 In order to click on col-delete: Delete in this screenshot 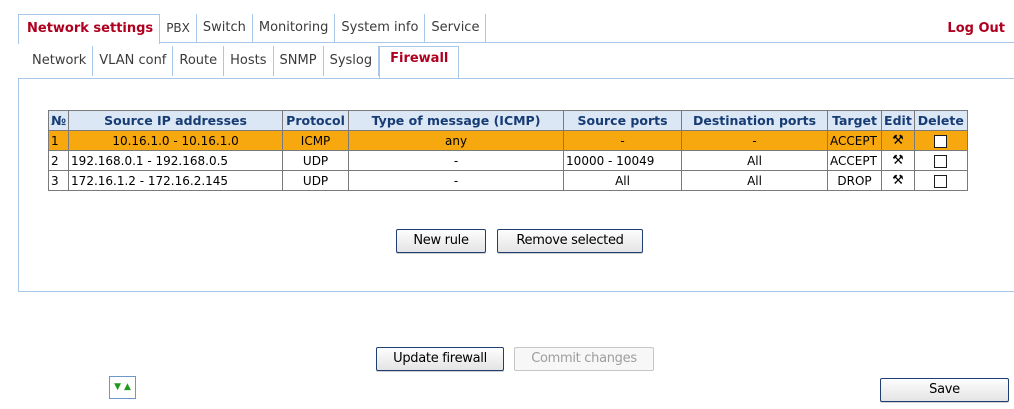, I will do `click(940, 120)`.